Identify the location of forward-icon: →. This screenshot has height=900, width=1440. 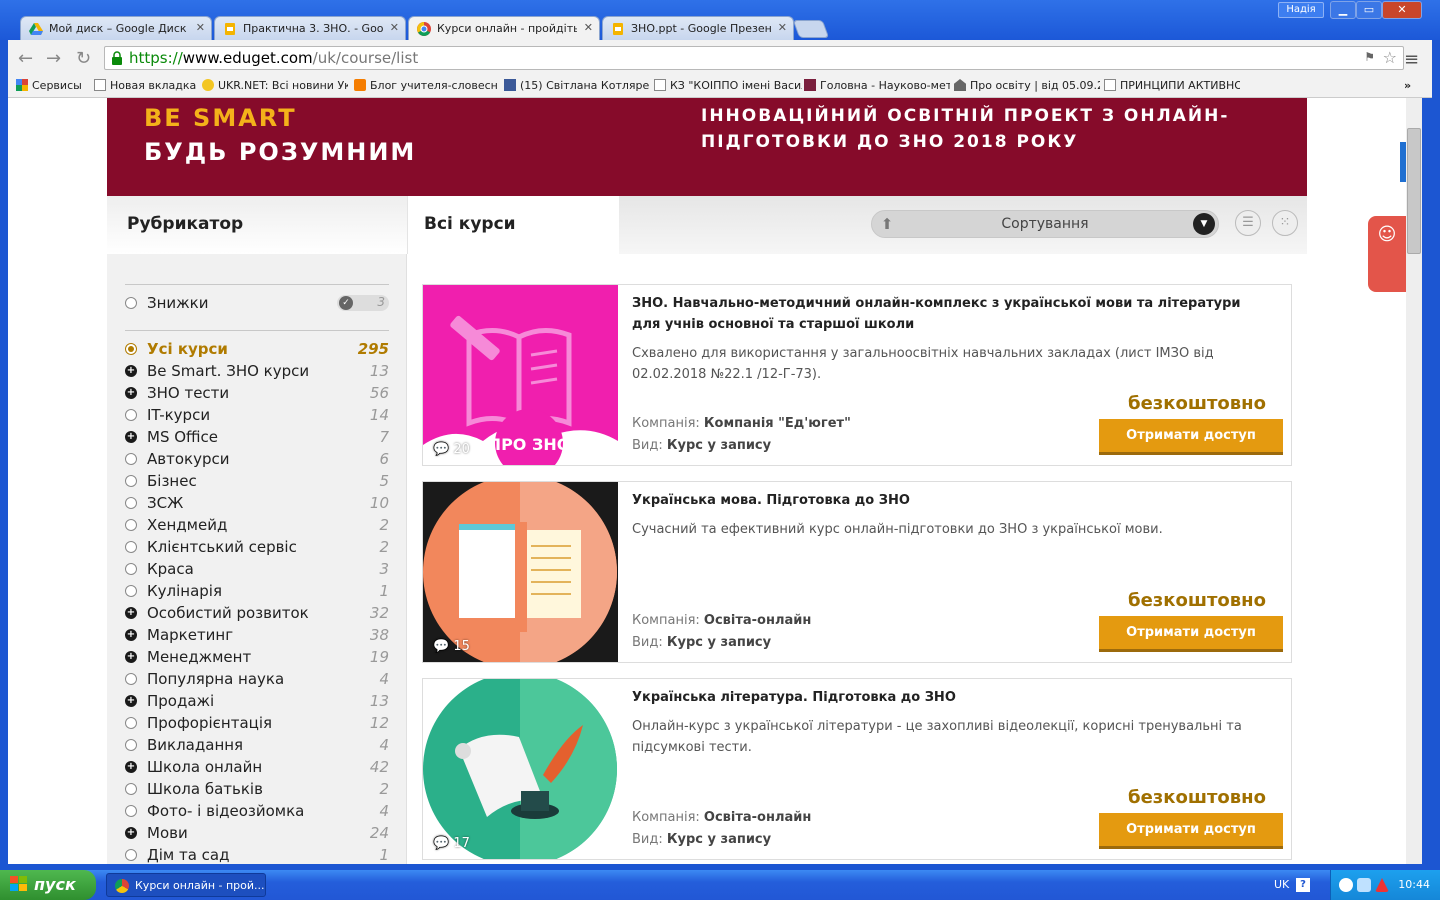
(53, 58).